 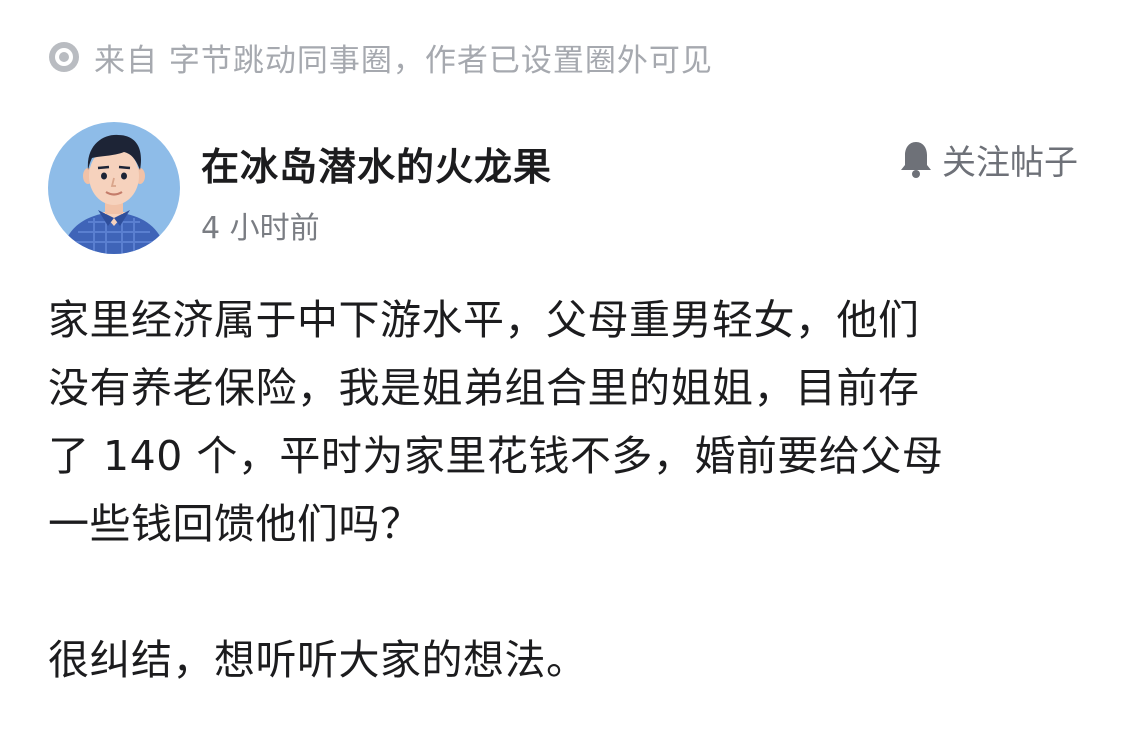 What do you see at coordinates (1010, 162) in the screenshot?
I see `follow-post-label: 关注帖子` at bounding box center [1010, 162].